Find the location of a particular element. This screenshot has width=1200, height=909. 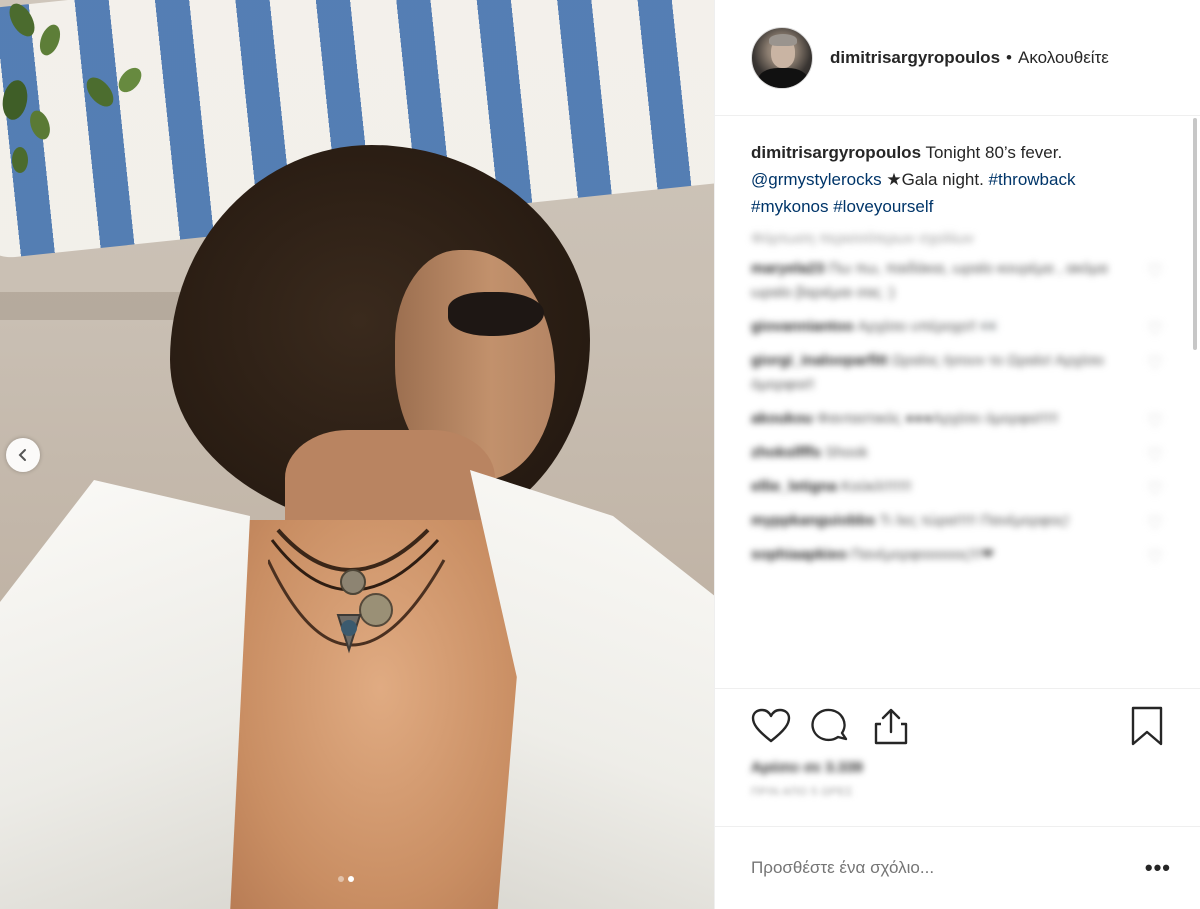

comment-username: akoukou is located at coordinates (782, 418).